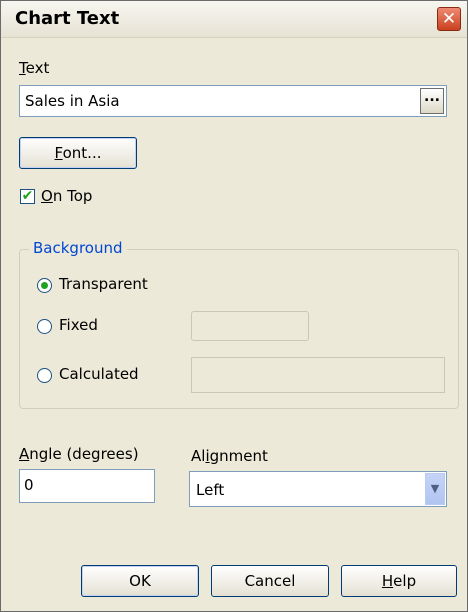 This screenshot has height=612, width=468. I want to click on fixed-label: Fixed, so click(78, 325).